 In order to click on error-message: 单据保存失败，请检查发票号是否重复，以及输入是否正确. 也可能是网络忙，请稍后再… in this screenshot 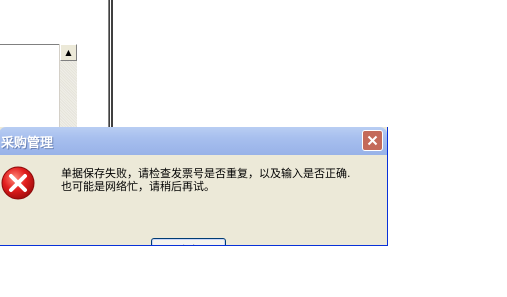, I will do `click(206, 180)`.